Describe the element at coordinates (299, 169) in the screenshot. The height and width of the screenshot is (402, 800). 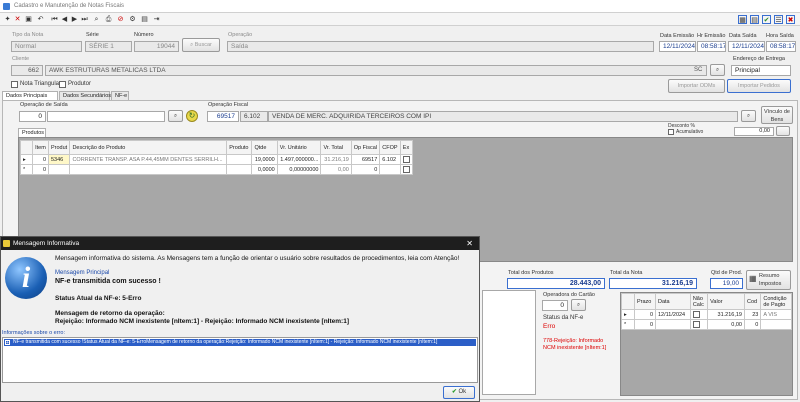
I see `cell-vr-unitario: 0,00000000` at that location.